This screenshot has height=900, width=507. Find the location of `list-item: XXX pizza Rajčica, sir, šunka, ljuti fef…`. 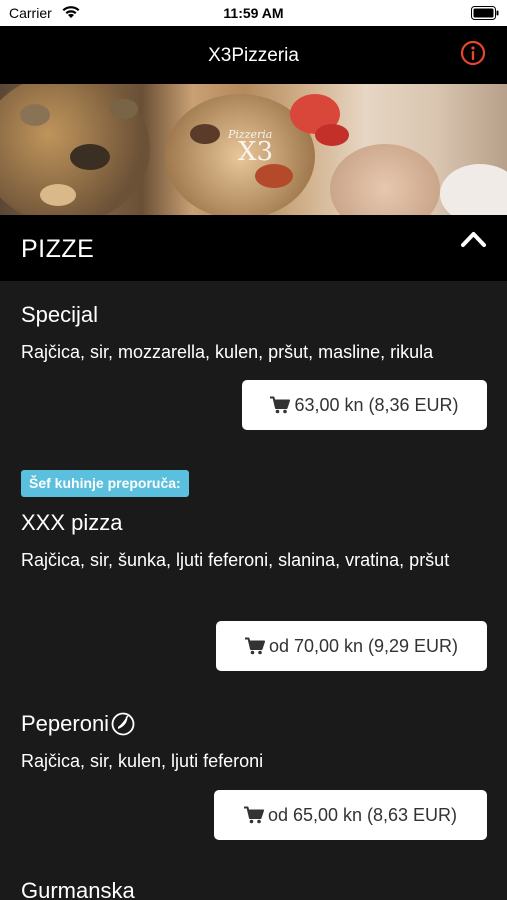

list-item: XXX pizza Rajčica, sir, šunka, ljuti fef… is located at coordinates (254, 543).